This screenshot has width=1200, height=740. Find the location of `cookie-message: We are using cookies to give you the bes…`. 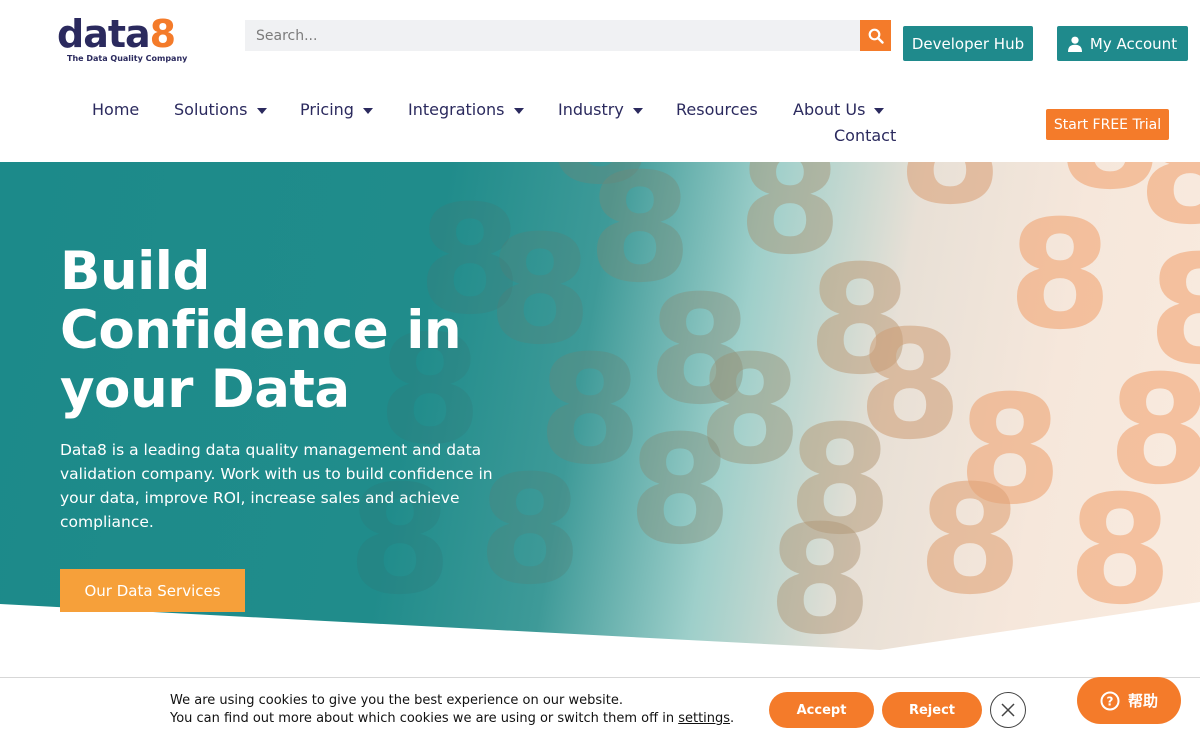

cookie-message: We are using cookies to give you the bes… is located at coordinates (452, 710).